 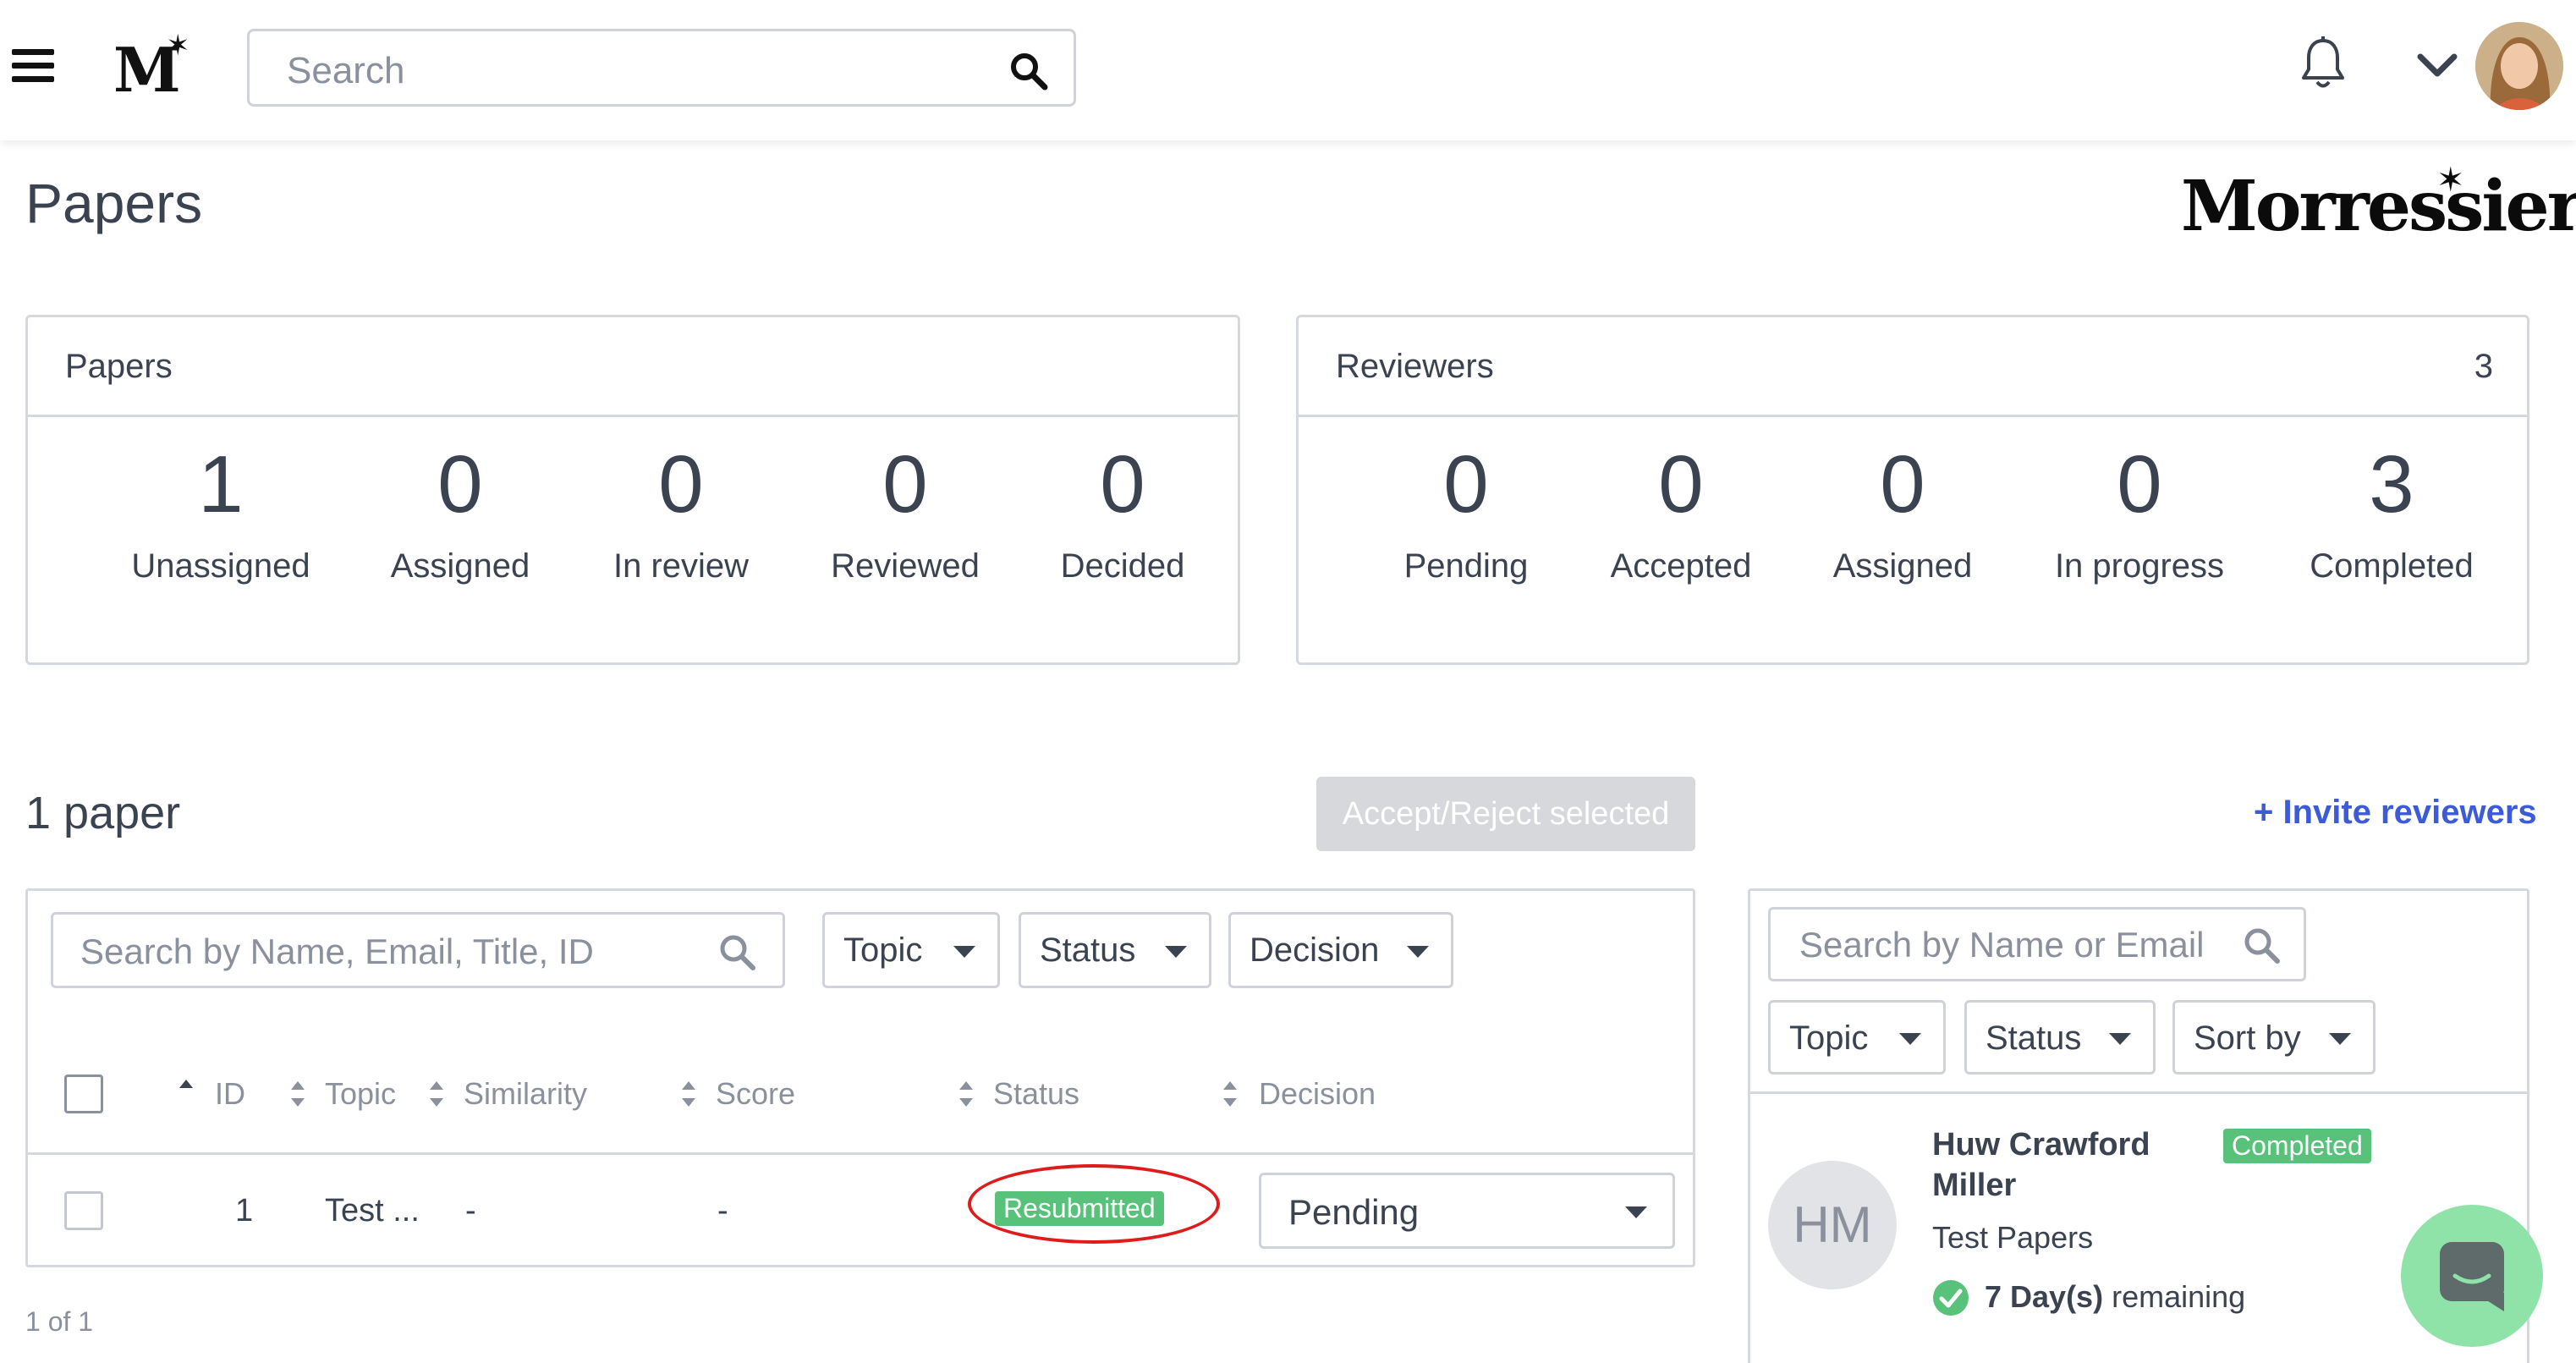 What do you see at coordinates (186, 1090) in the screenshot?
I see `sort-asc-icon` at bounding box center [186, 1090].